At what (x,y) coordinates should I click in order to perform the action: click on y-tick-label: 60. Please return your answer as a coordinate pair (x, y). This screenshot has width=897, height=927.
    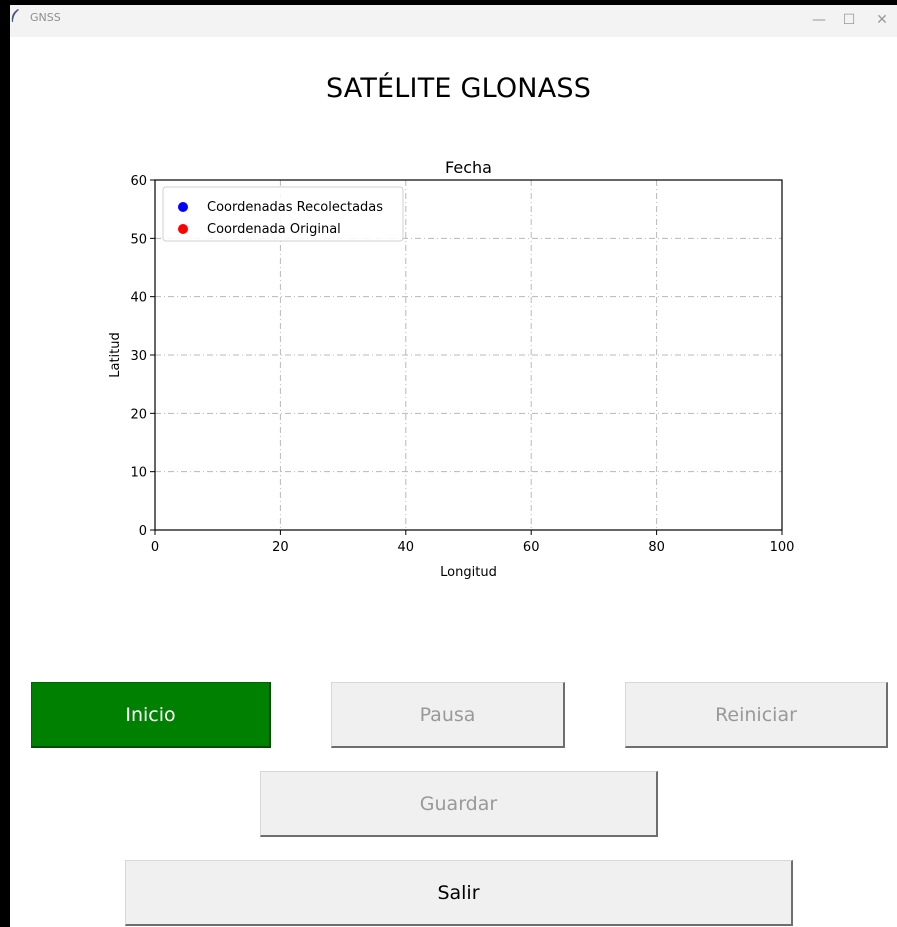
    Looking at the image, I should click on (138, 181).